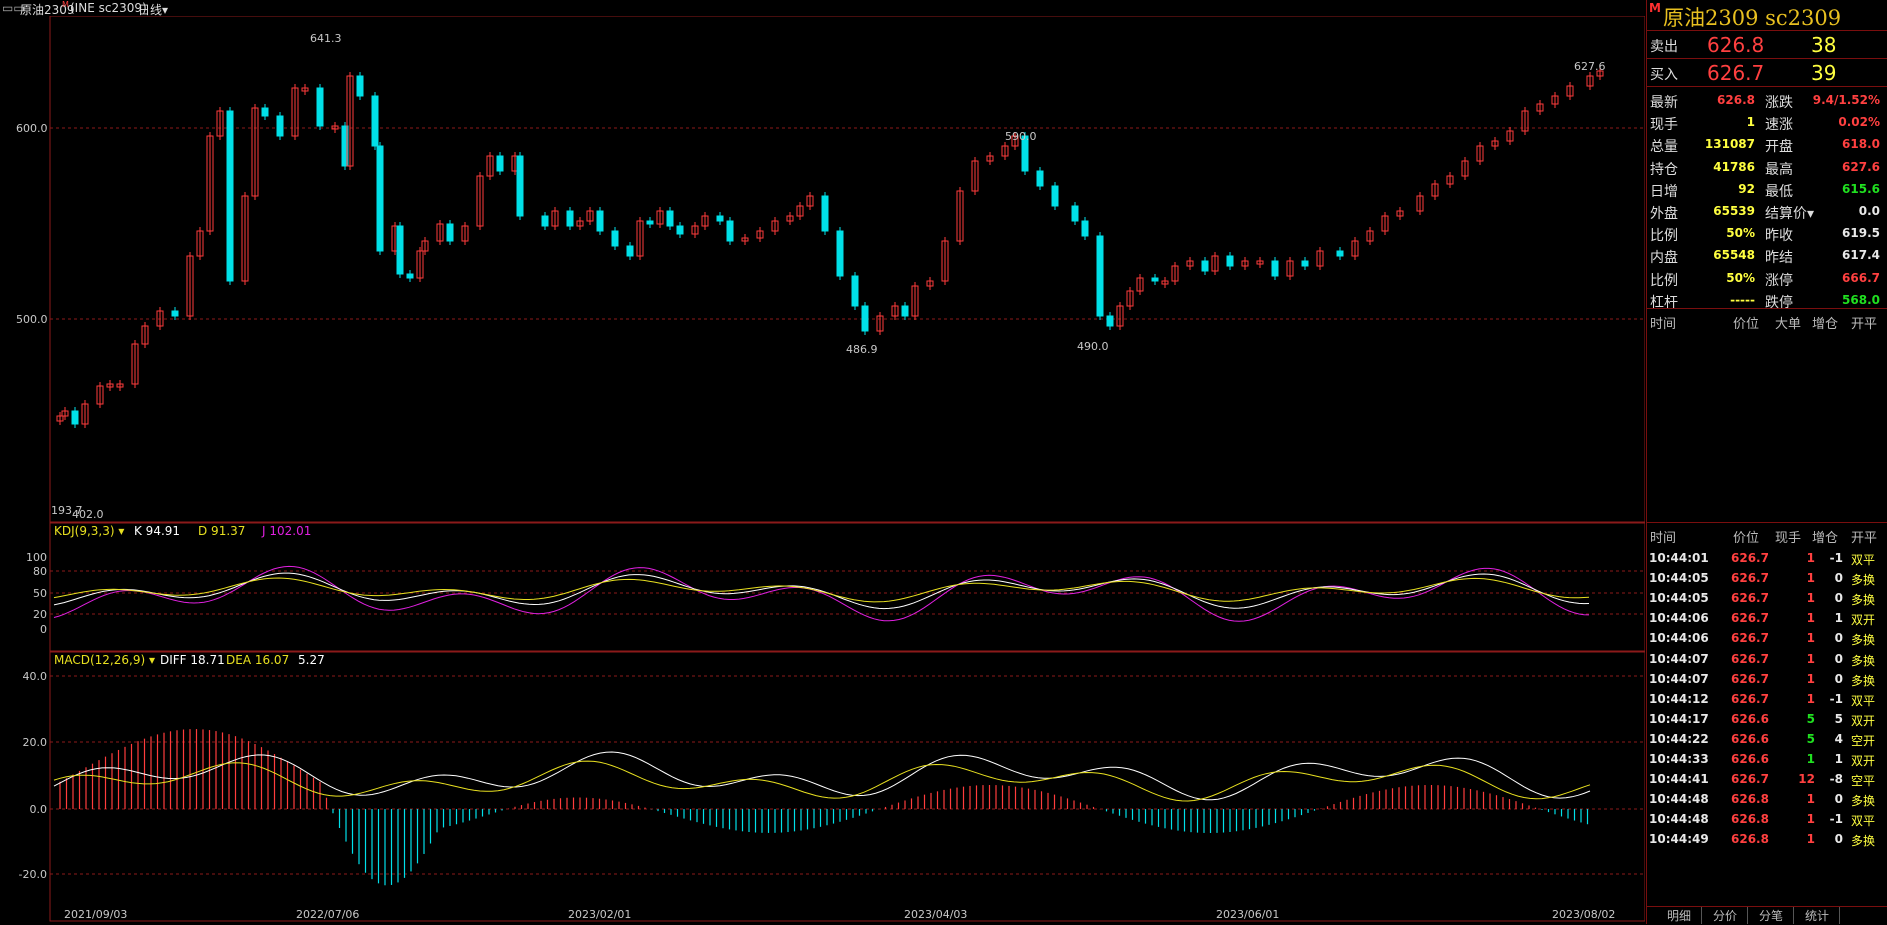  I want to click on tick-row: 10:44:06 626.7 1 0 多换, so click(1767, 638).